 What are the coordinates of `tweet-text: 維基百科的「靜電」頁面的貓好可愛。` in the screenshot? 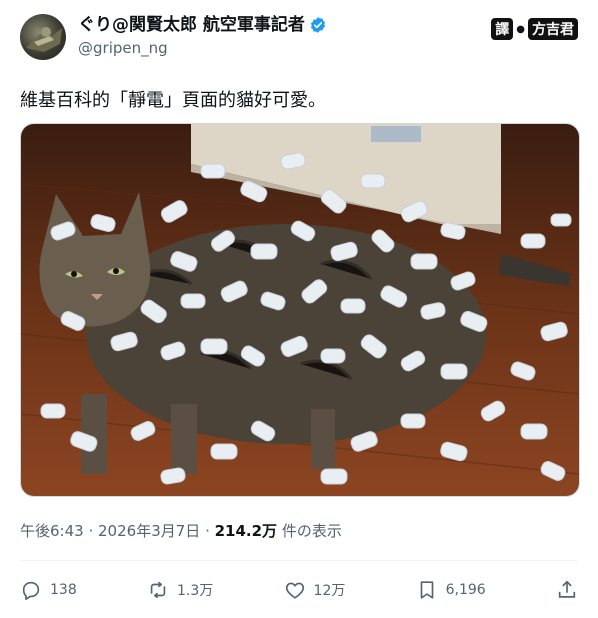 It's located at (173, 100).